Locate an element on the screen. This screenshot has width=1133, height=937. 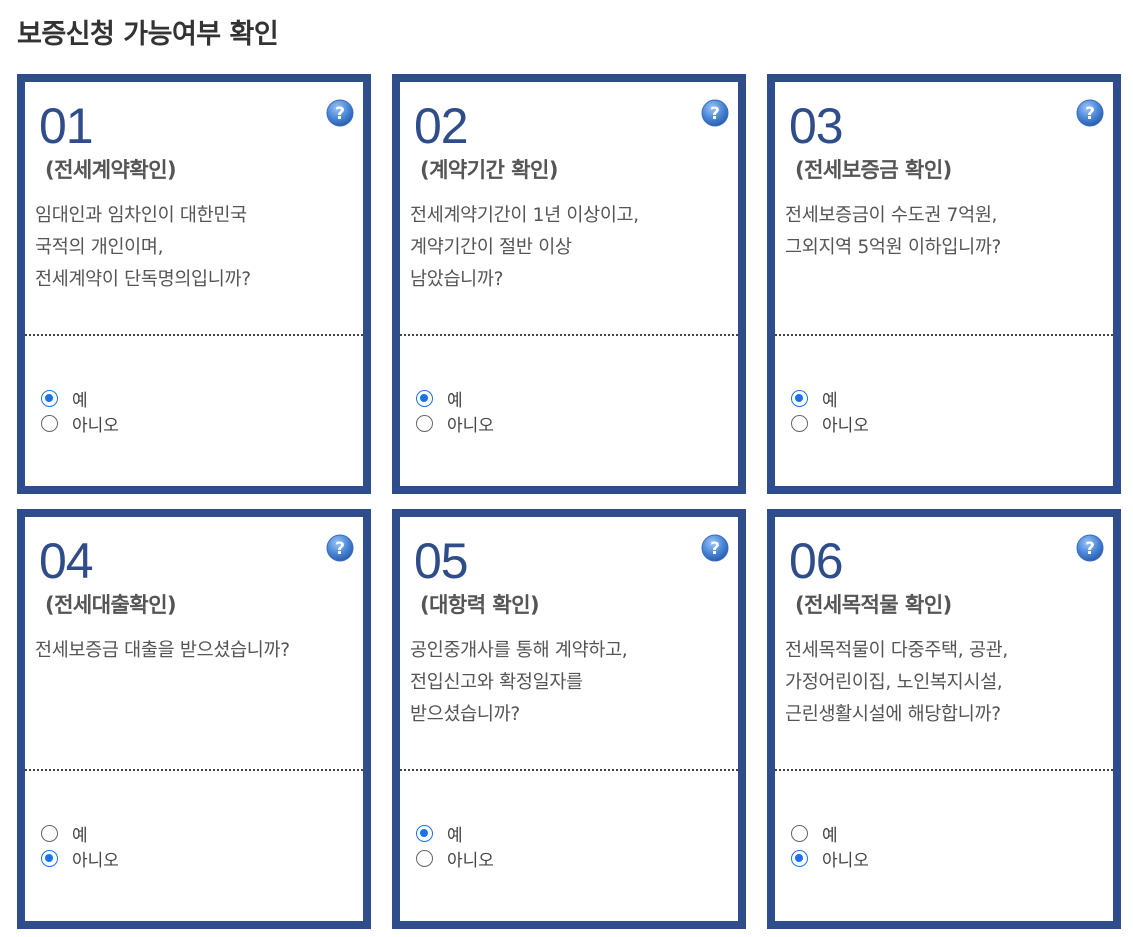
card-number: 03 is located at coordinates (816, 126).